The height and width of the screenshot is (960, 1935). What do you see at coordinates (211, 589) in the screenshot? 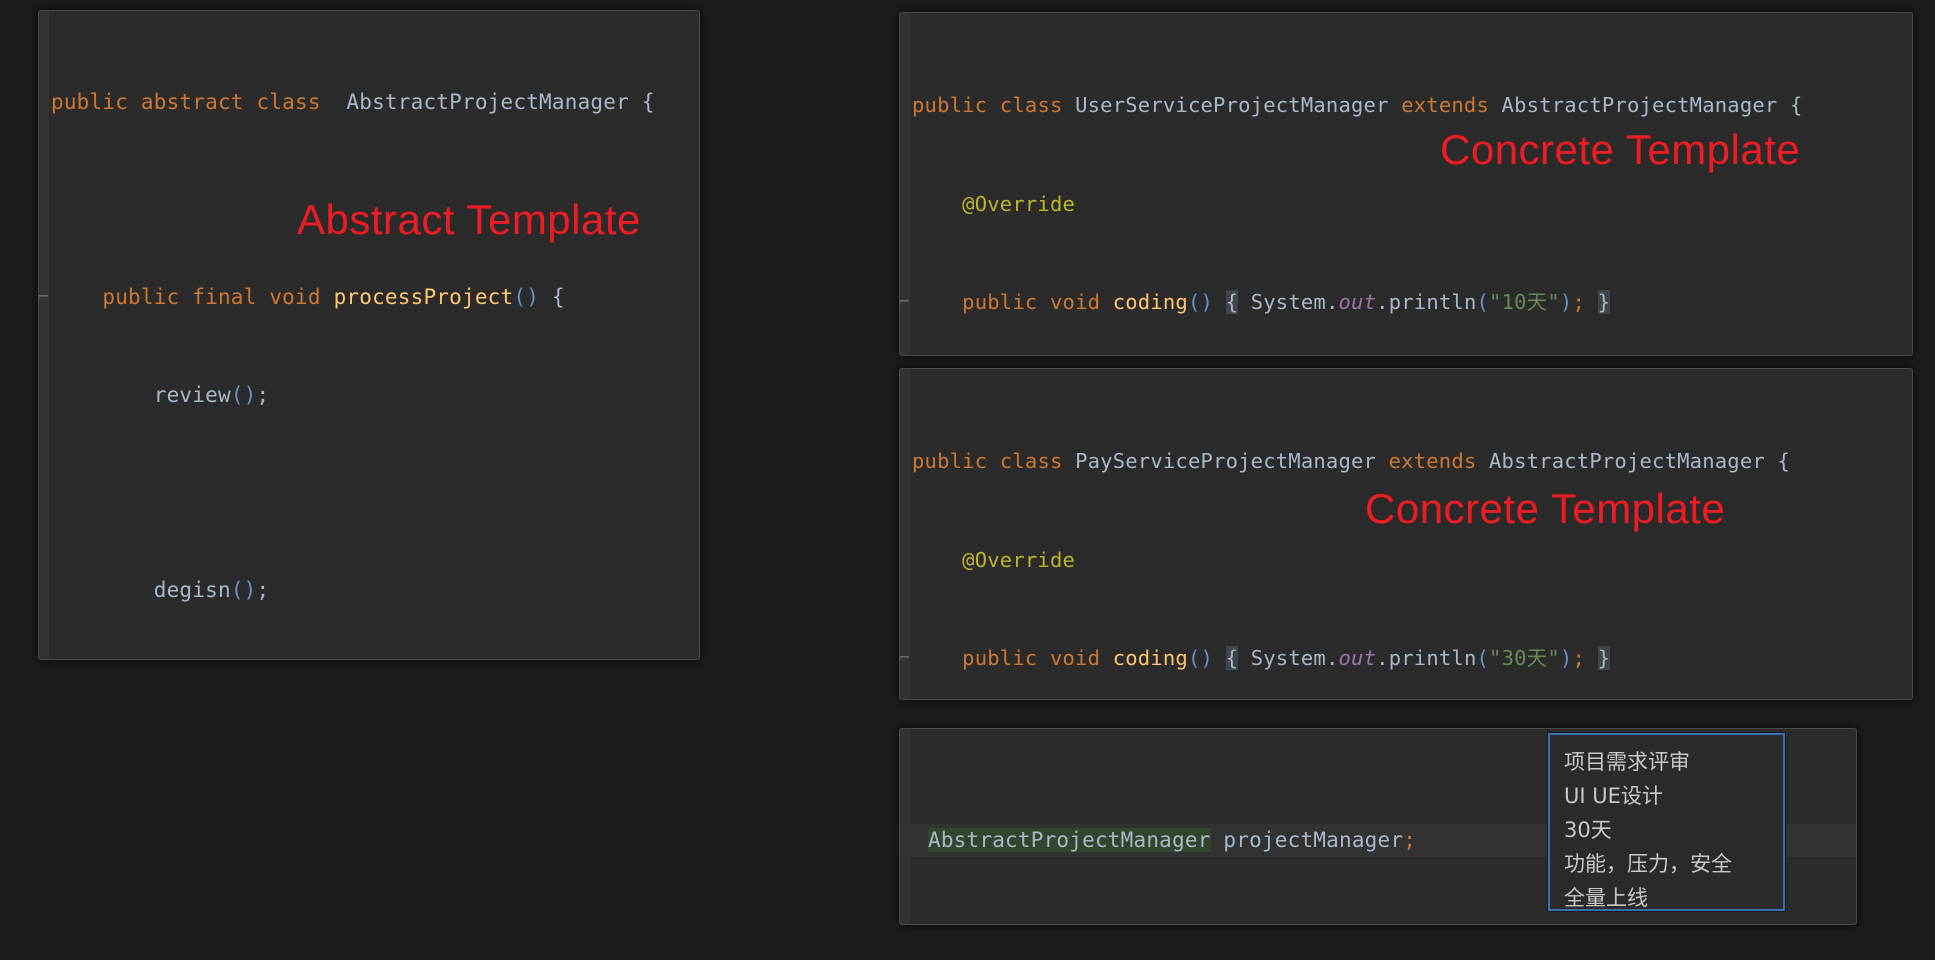
I see `code-line: degisn();` at bounding box center [211, 589].